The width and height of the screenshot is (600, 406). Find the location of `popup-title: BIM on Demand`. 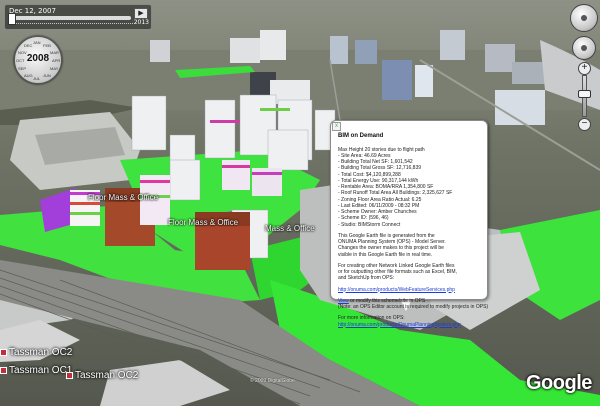

popup-title: BIM on Demand is located at coordinates (361, 136).